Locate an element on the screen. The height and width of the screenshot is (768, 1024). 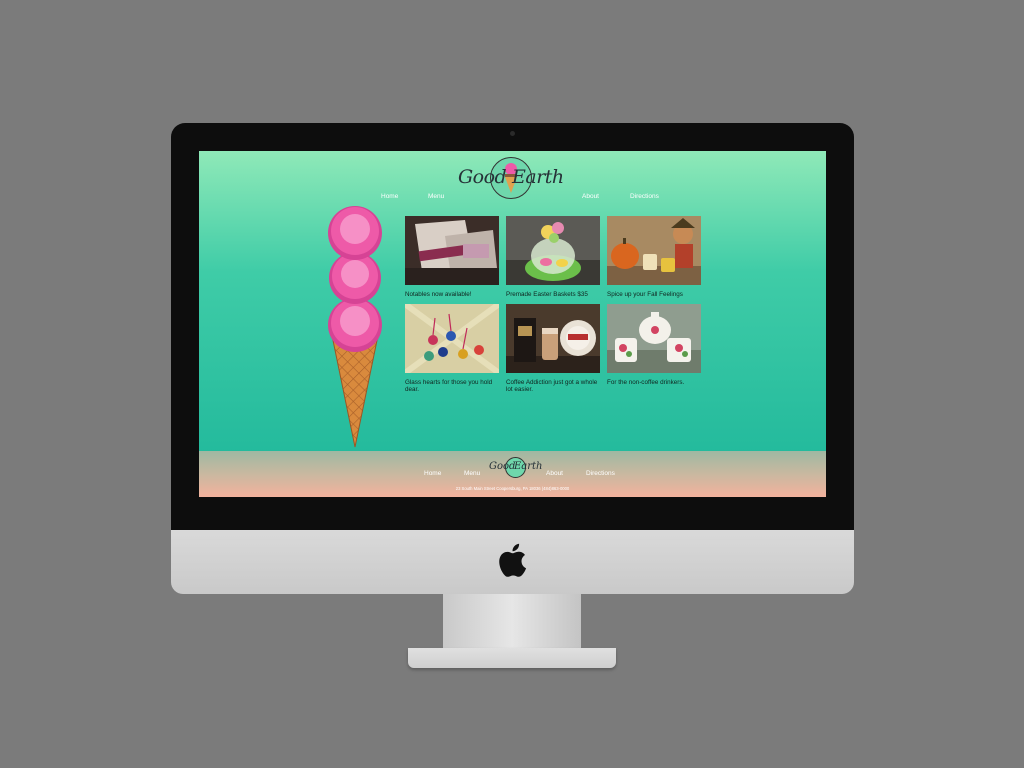
ice-cream-cone-illustration is located at coordinates (355, 327).